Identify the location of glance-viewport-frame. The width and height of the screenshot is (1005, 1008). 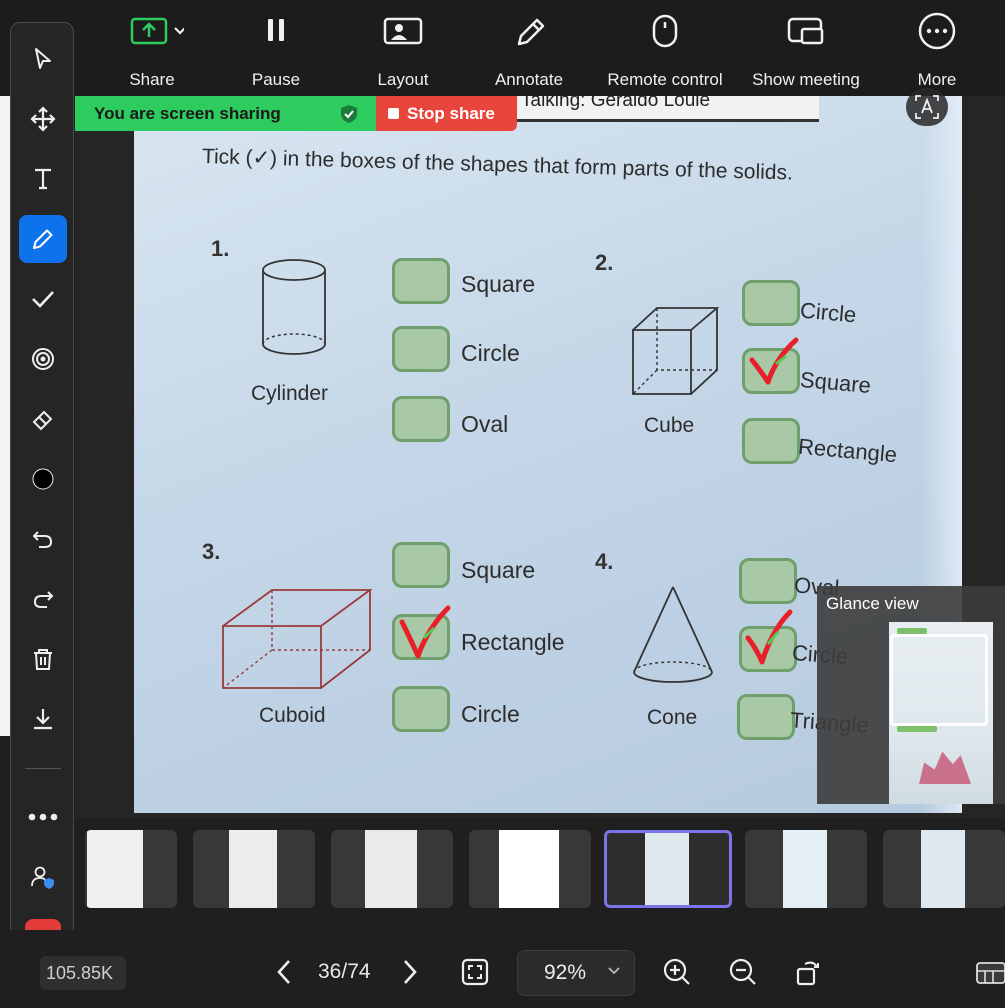
(939, 680).